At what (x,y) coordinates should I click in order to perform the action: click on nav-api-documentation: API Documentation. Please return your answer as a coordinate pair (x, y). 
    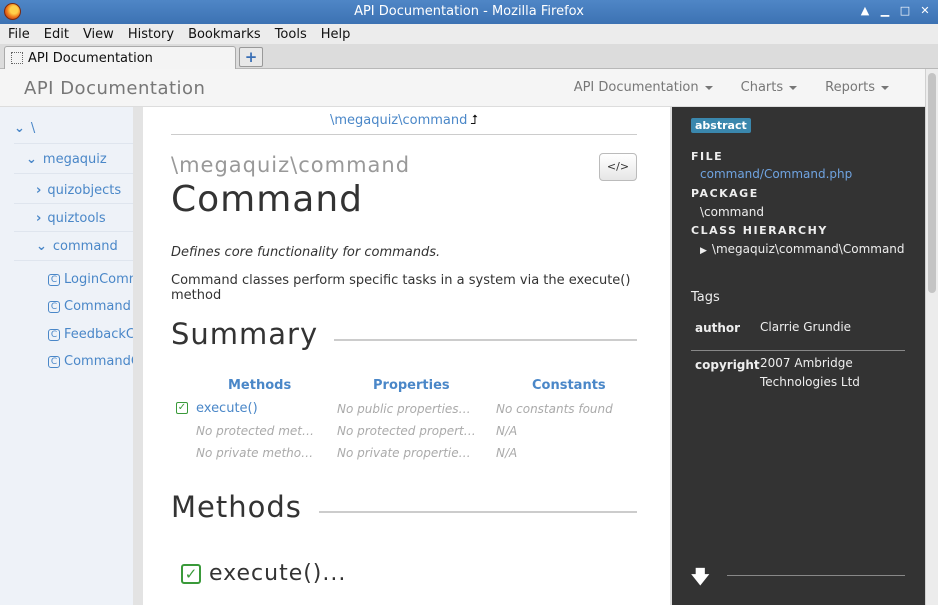
    Looking at the image, I should click on (643, 87).